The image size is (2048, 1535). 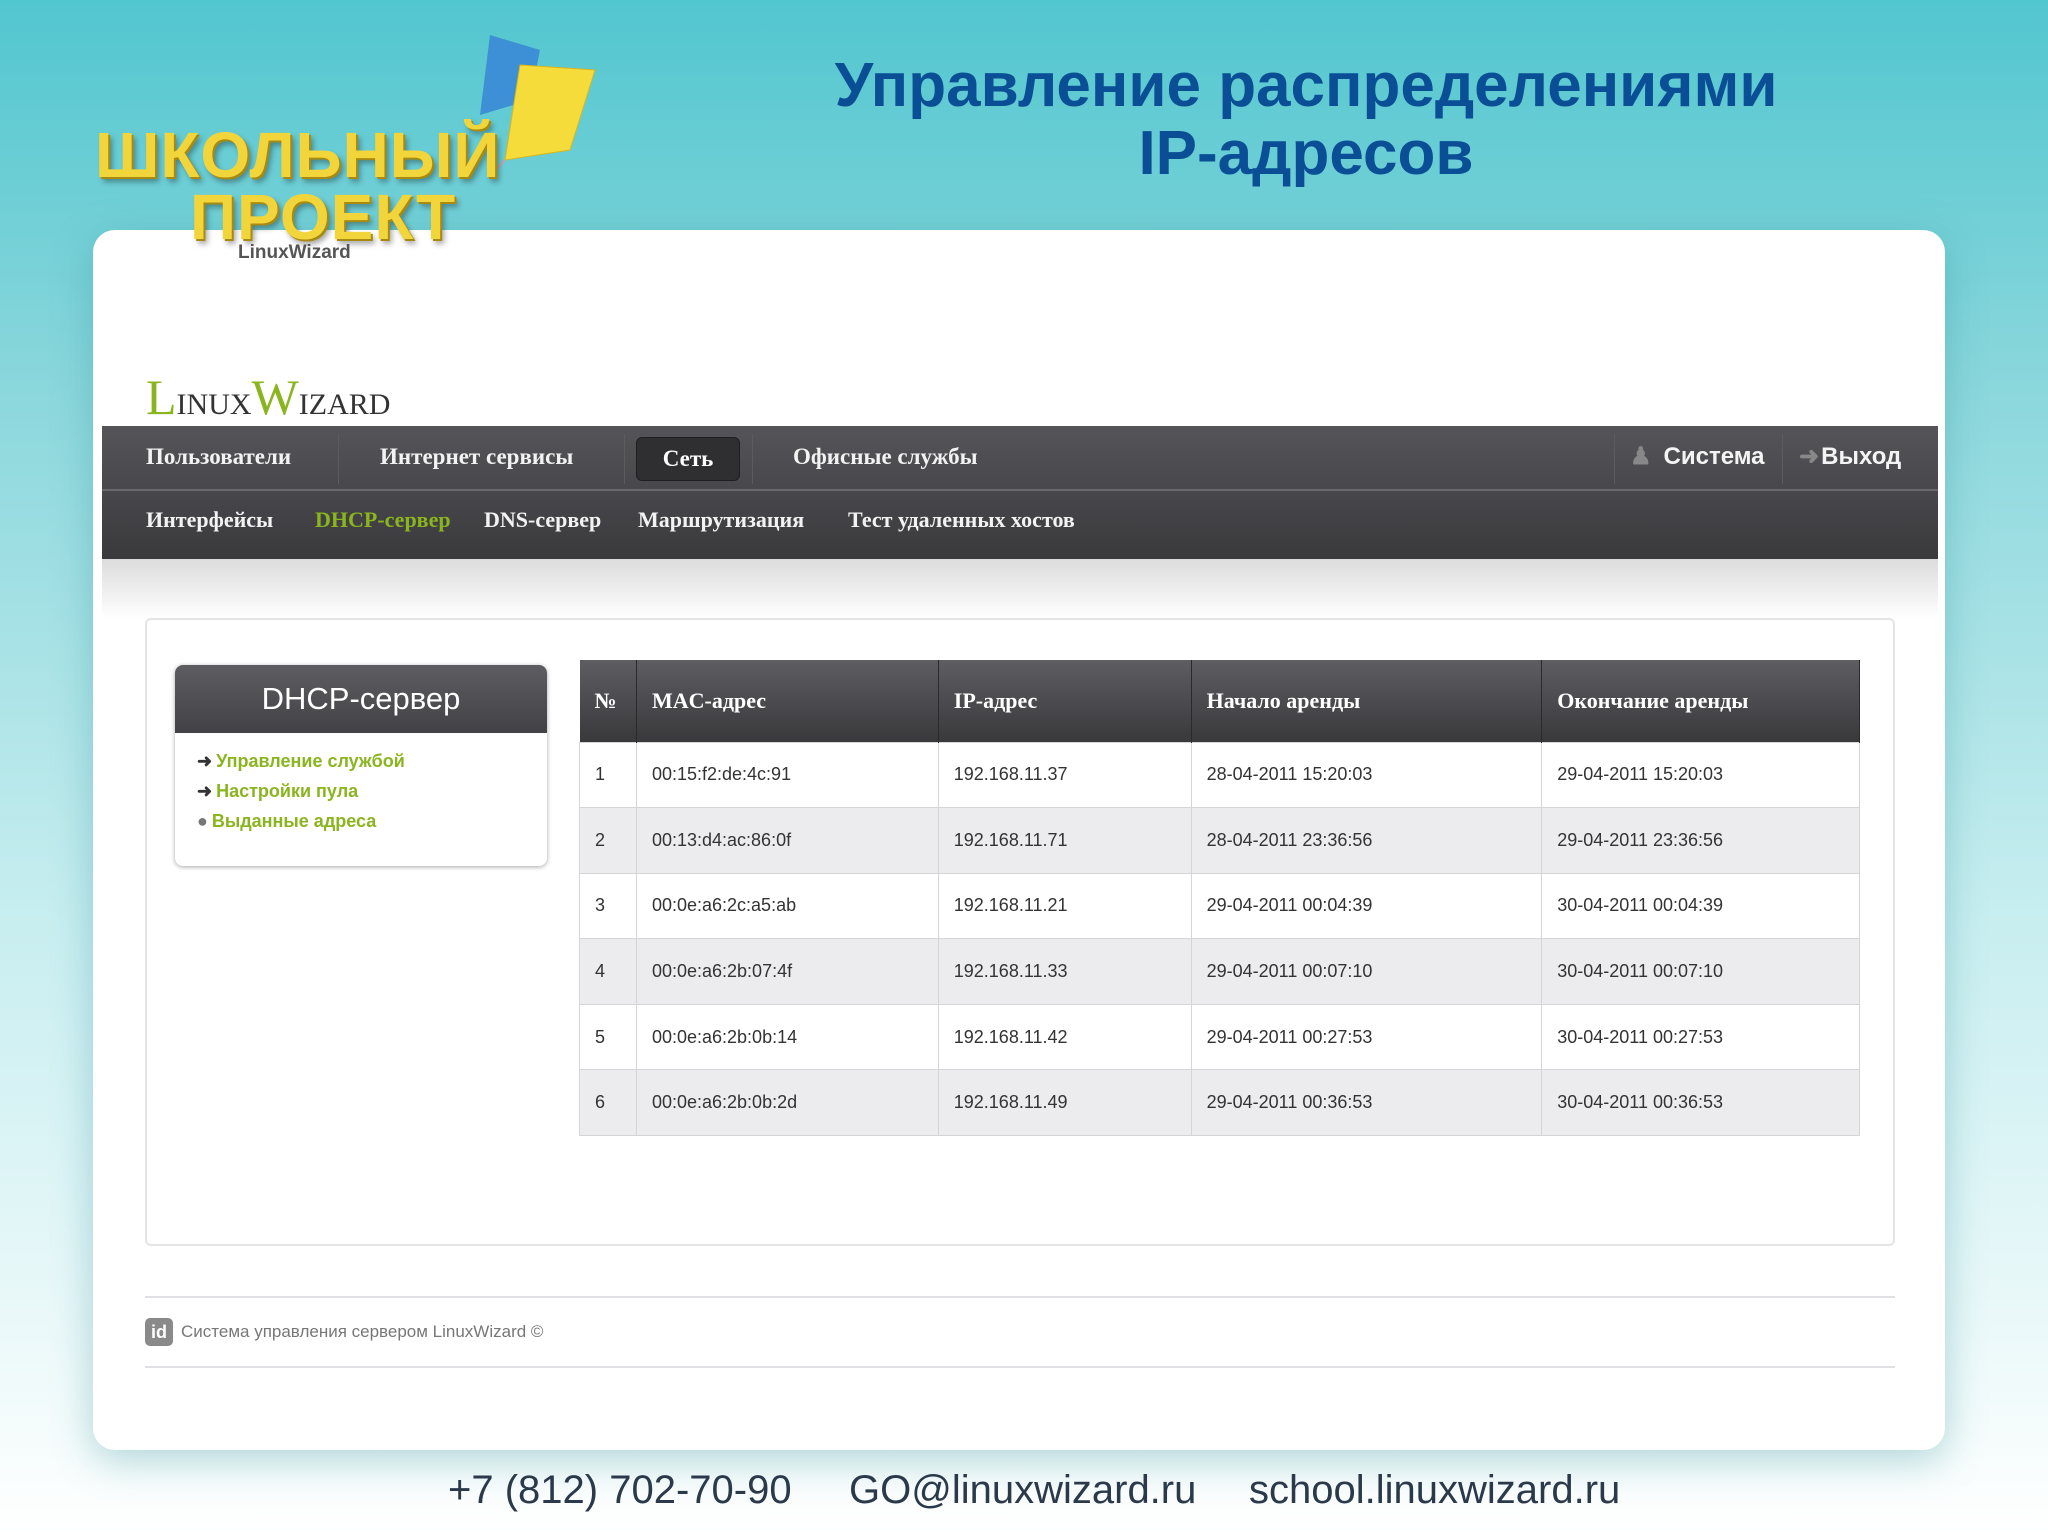 I want to click on ip-address: 192.168.11.37, so click(x=1064, y=775).